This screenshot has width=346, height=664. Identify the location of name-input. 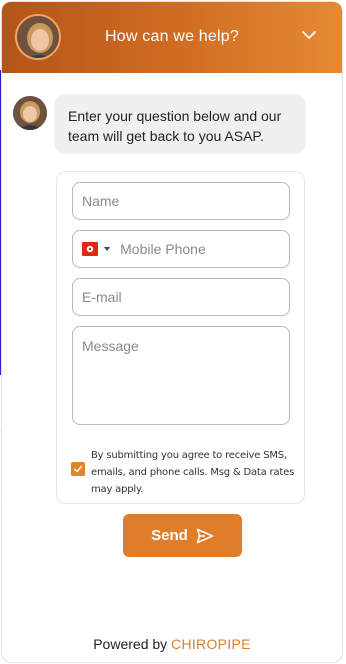
(181, 201).